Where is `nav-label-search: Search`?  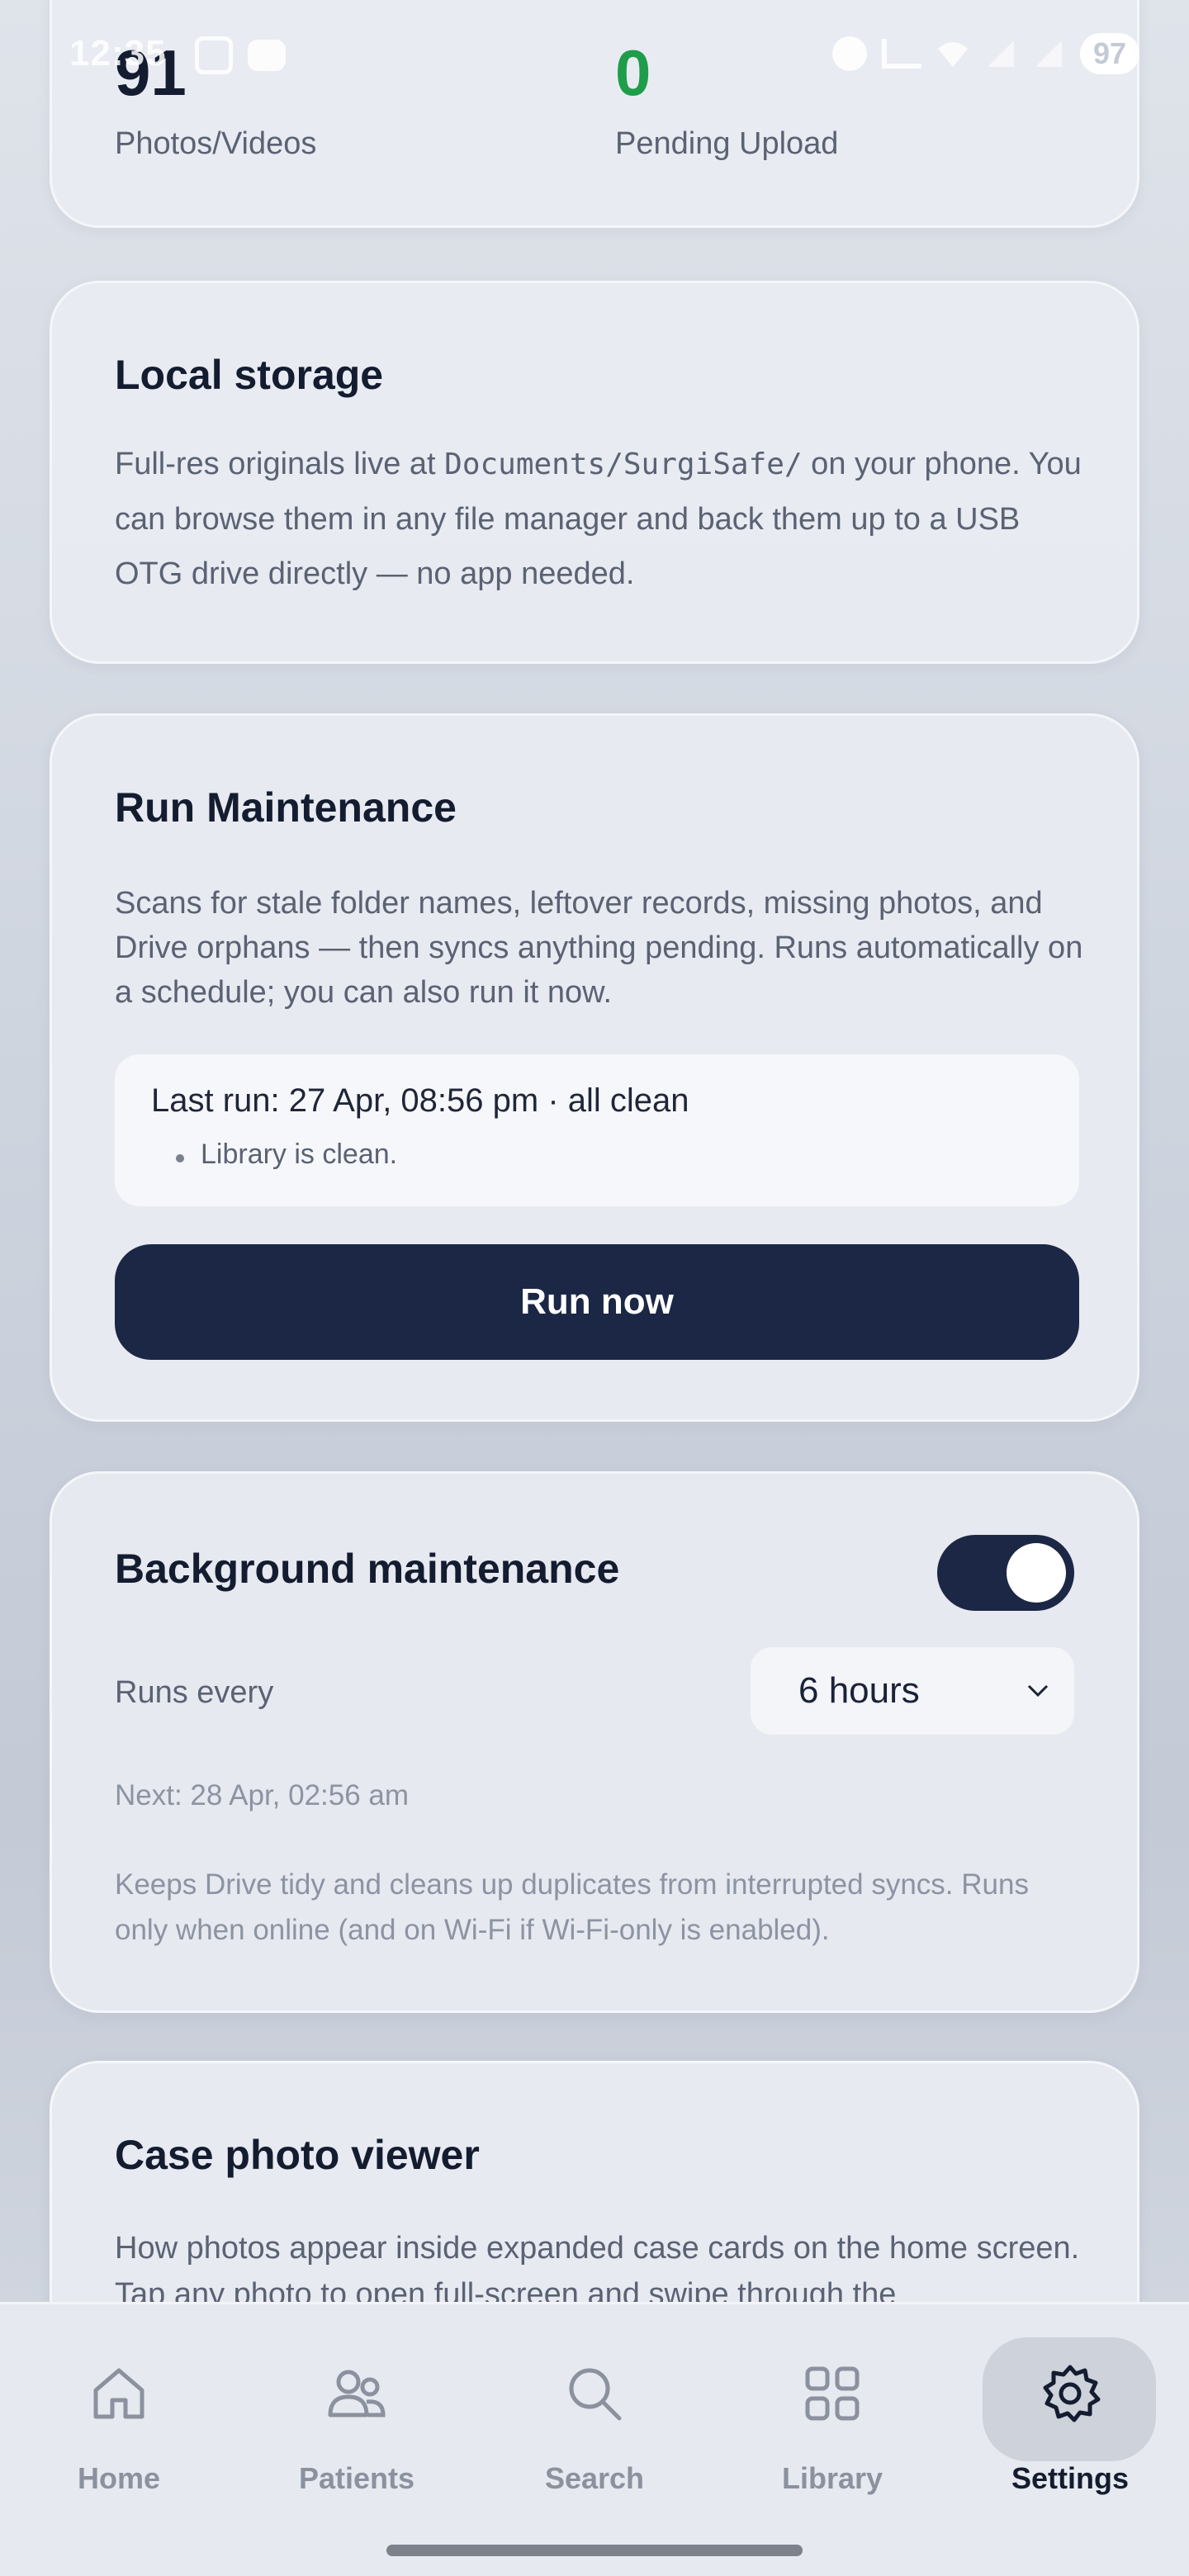 nav-label-search: Search is located at coordinates (594, 2478).